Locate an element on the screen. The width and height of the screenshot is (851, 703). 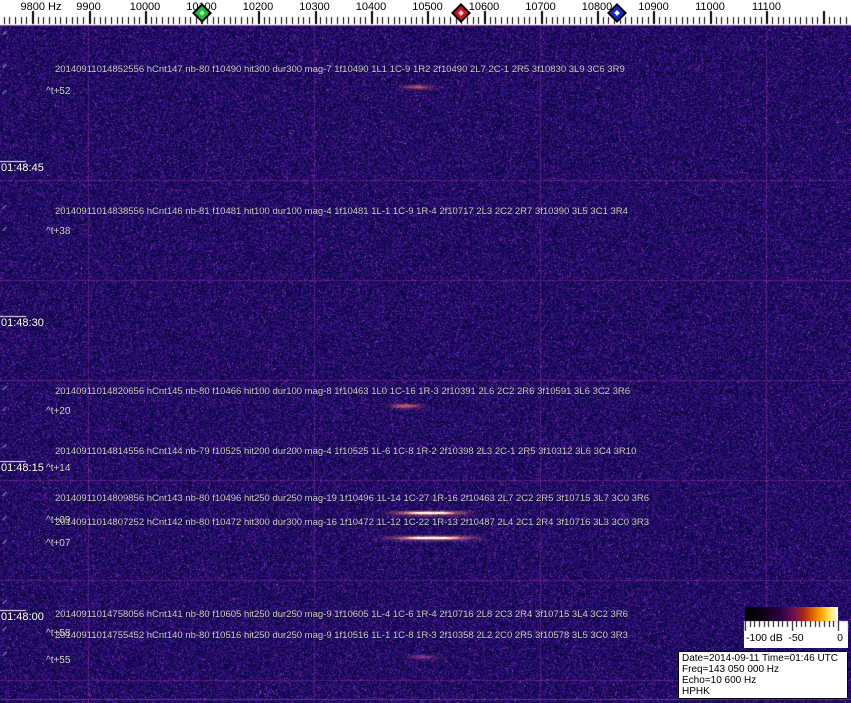
db-scale-legend: -100 dB -50 0 is located at coordinates (796, 627).